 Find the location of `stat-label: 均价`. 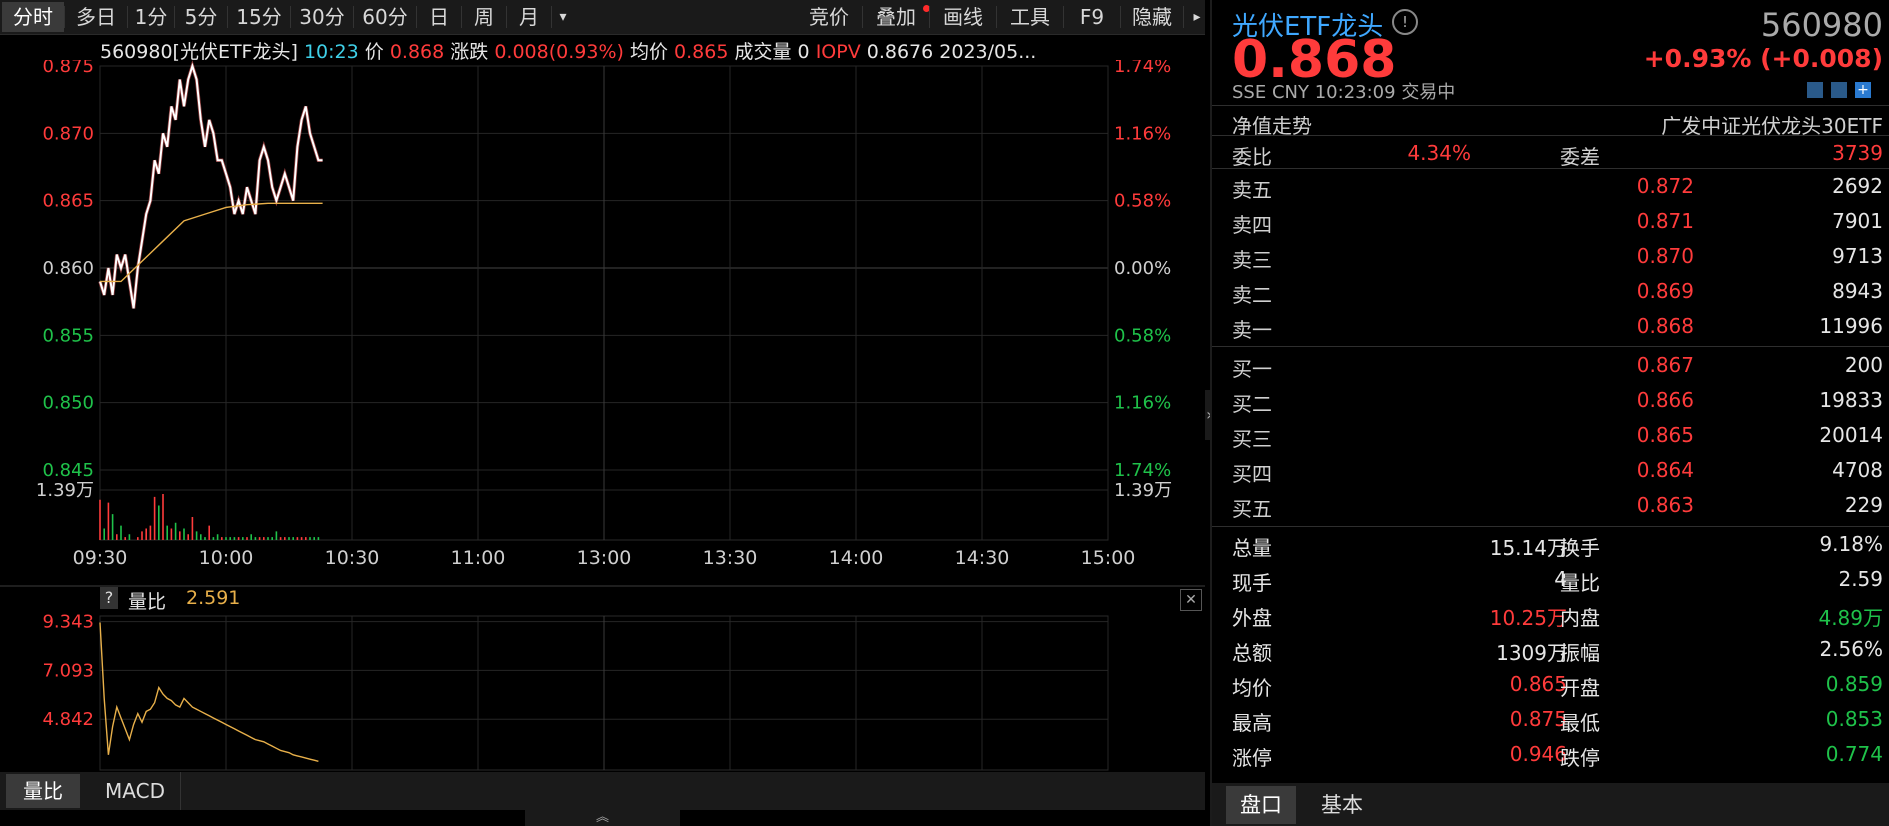

stat-label: 均价 is located at coordinates (1252, 688).